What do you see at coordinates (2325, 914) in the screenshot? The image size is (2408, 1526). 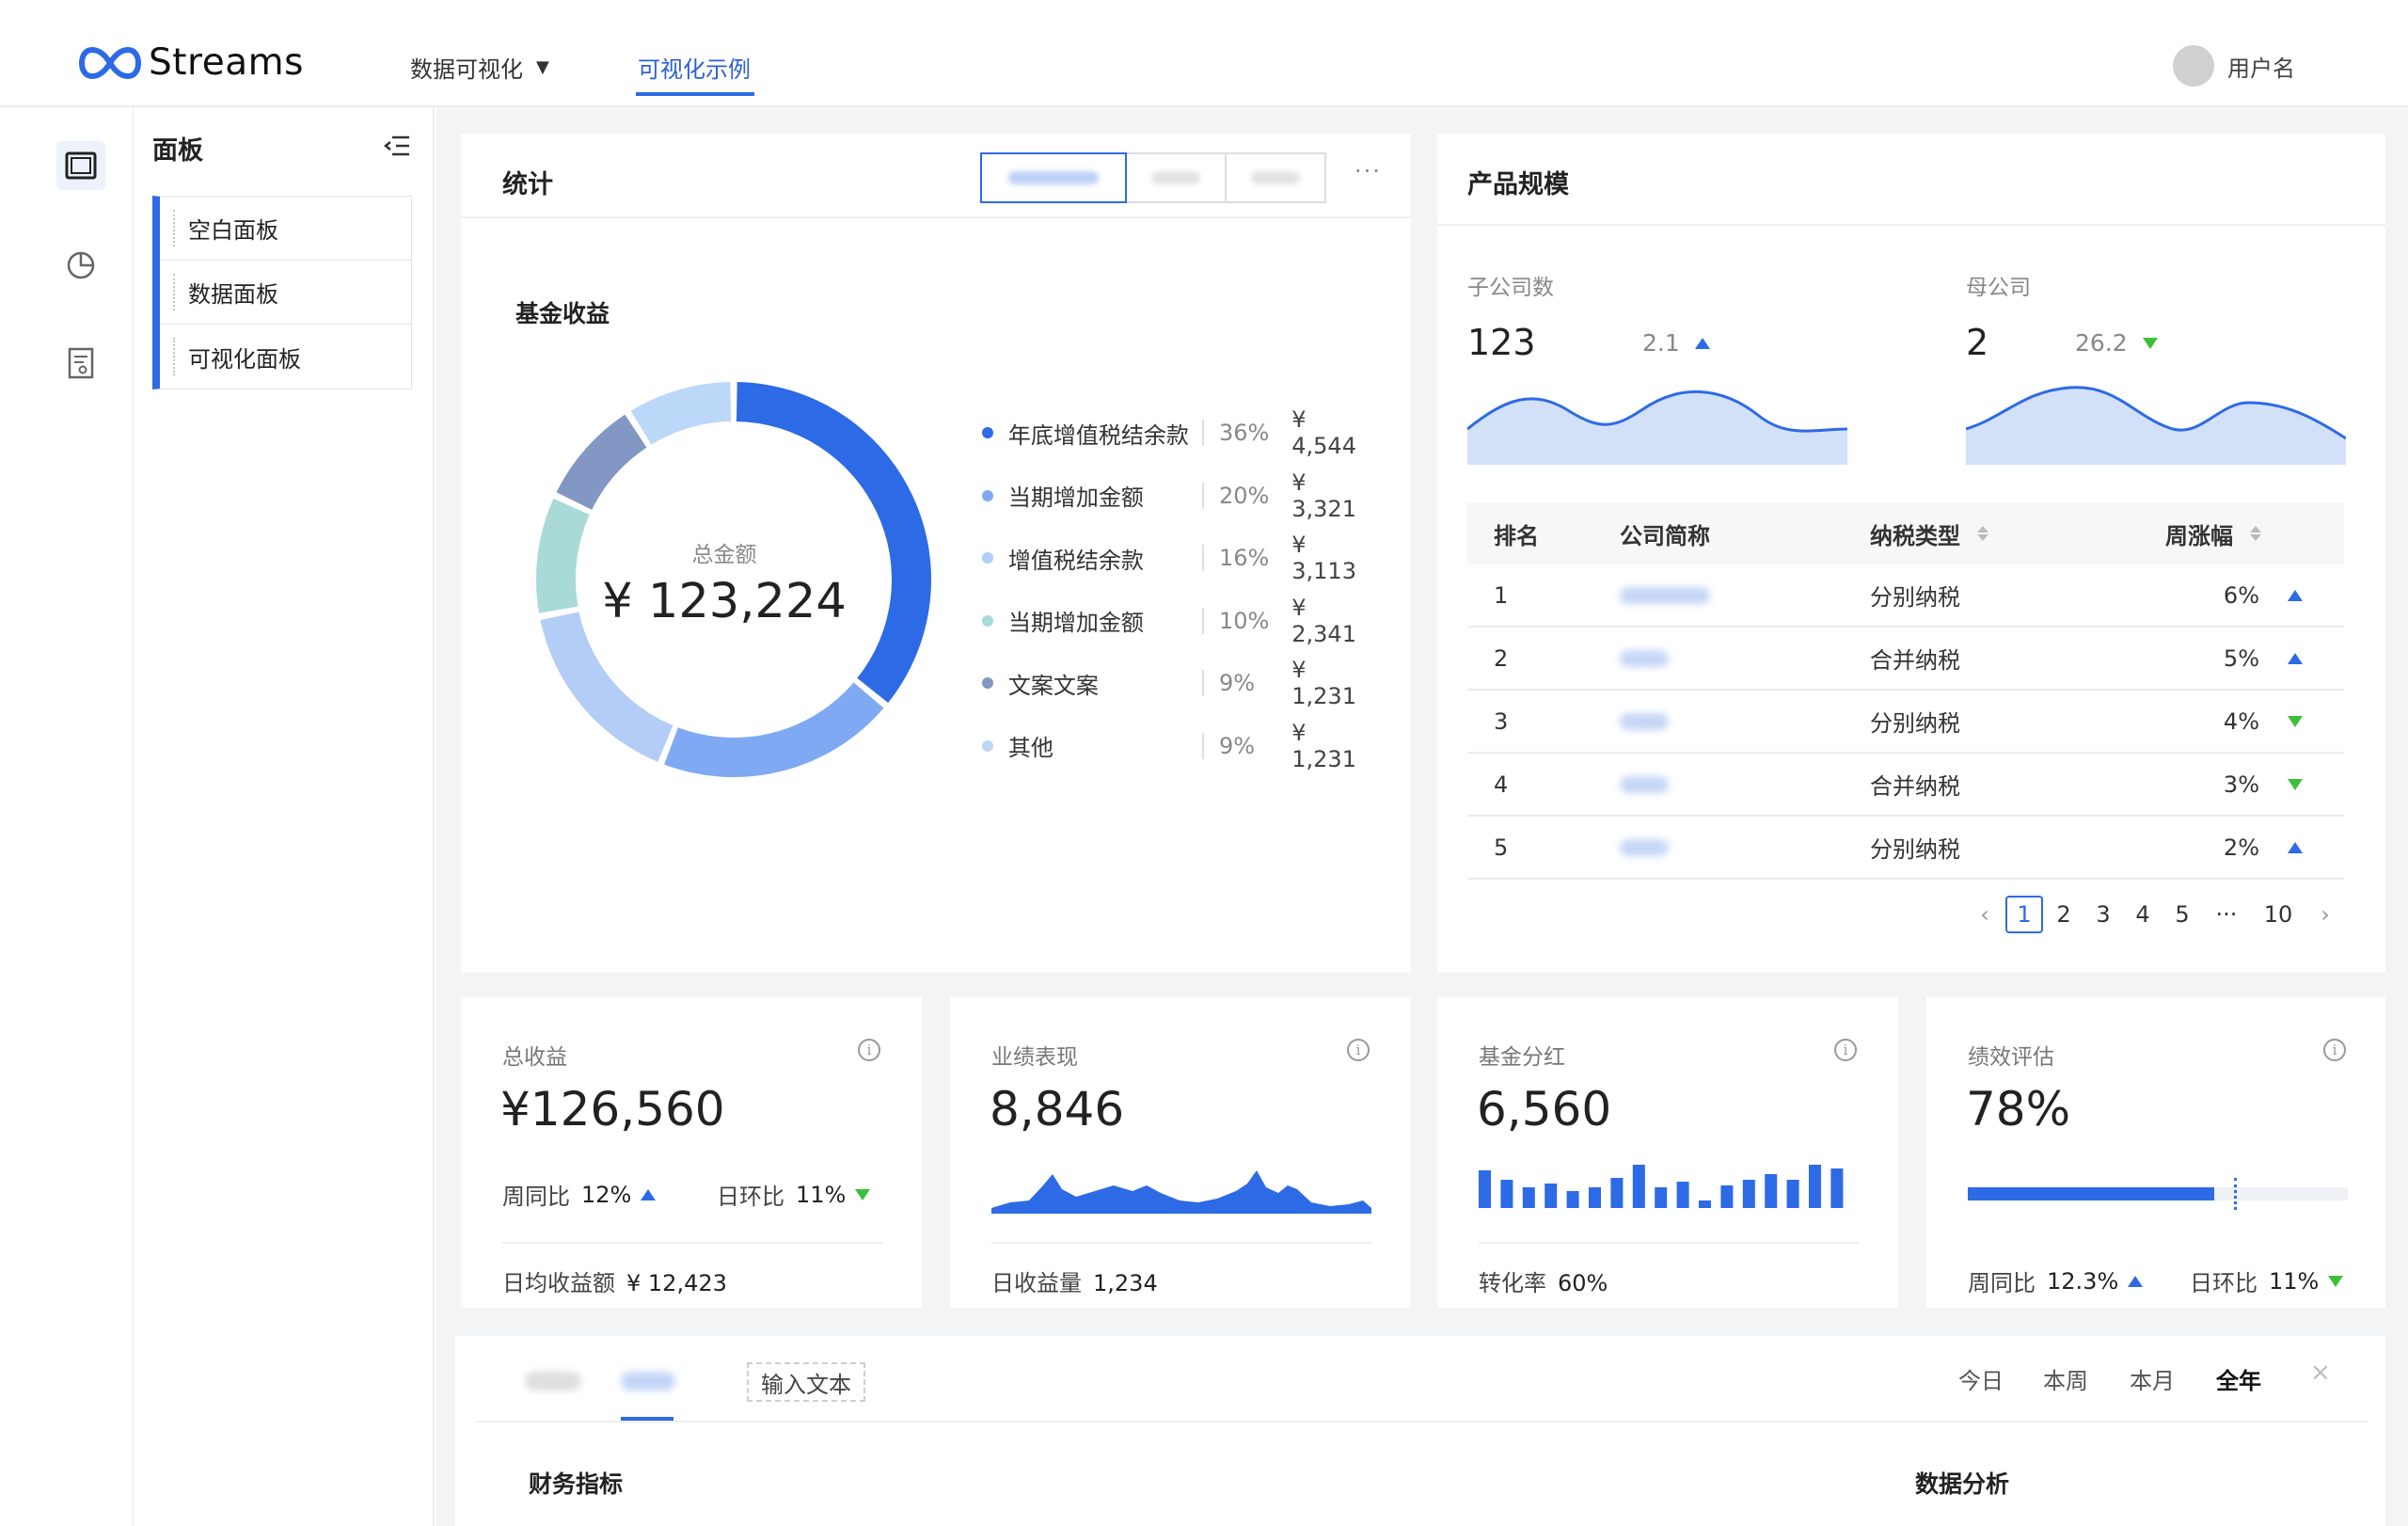 I see `next-page-icon: ›` at bounding box center [2325, 914].